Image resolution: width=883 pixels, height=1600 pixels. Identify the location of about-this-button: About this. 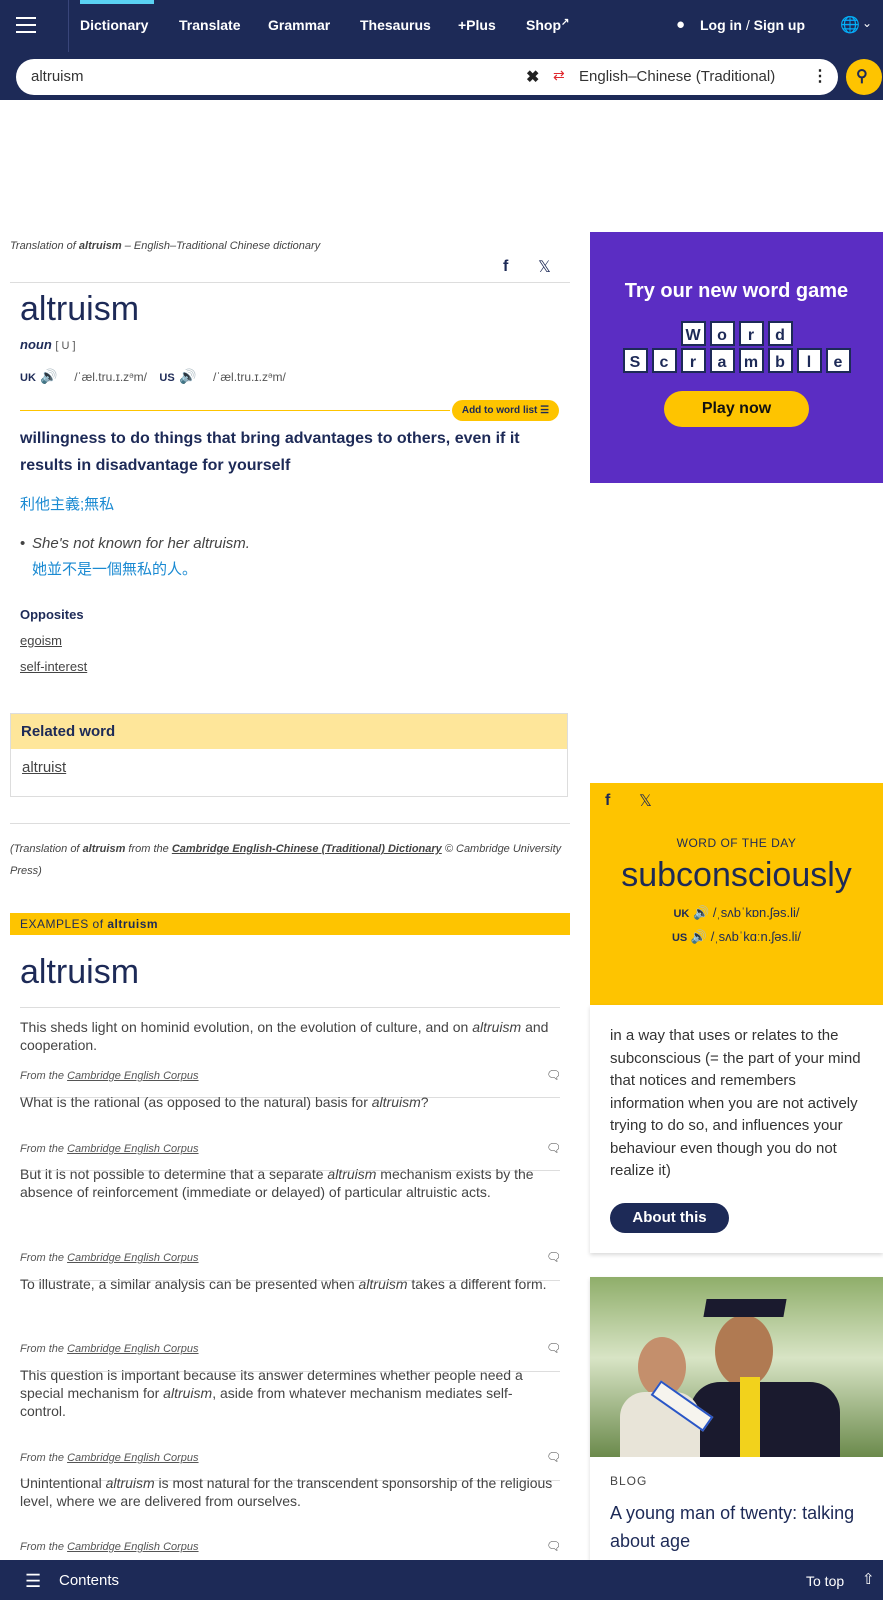
(669, 1218).